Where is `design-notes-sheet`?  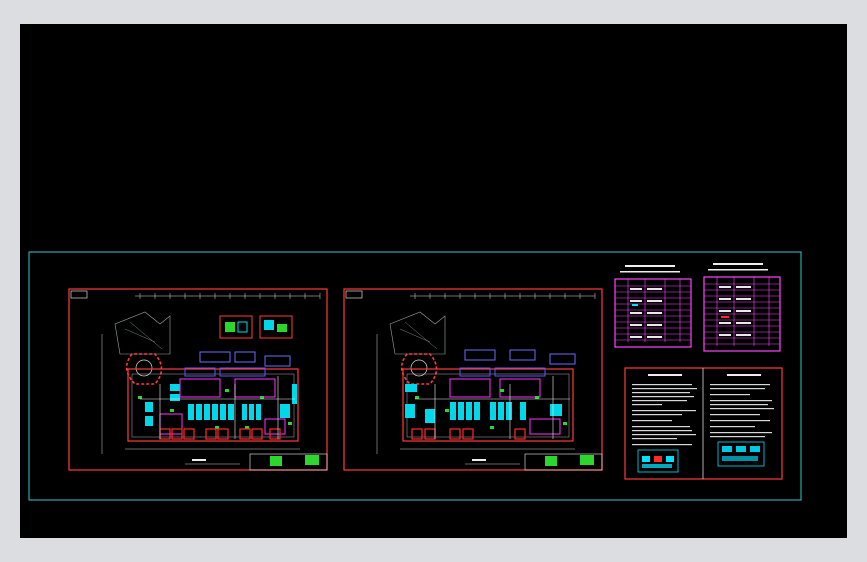 design-notes-sheet is located at coordinates (703, 423).